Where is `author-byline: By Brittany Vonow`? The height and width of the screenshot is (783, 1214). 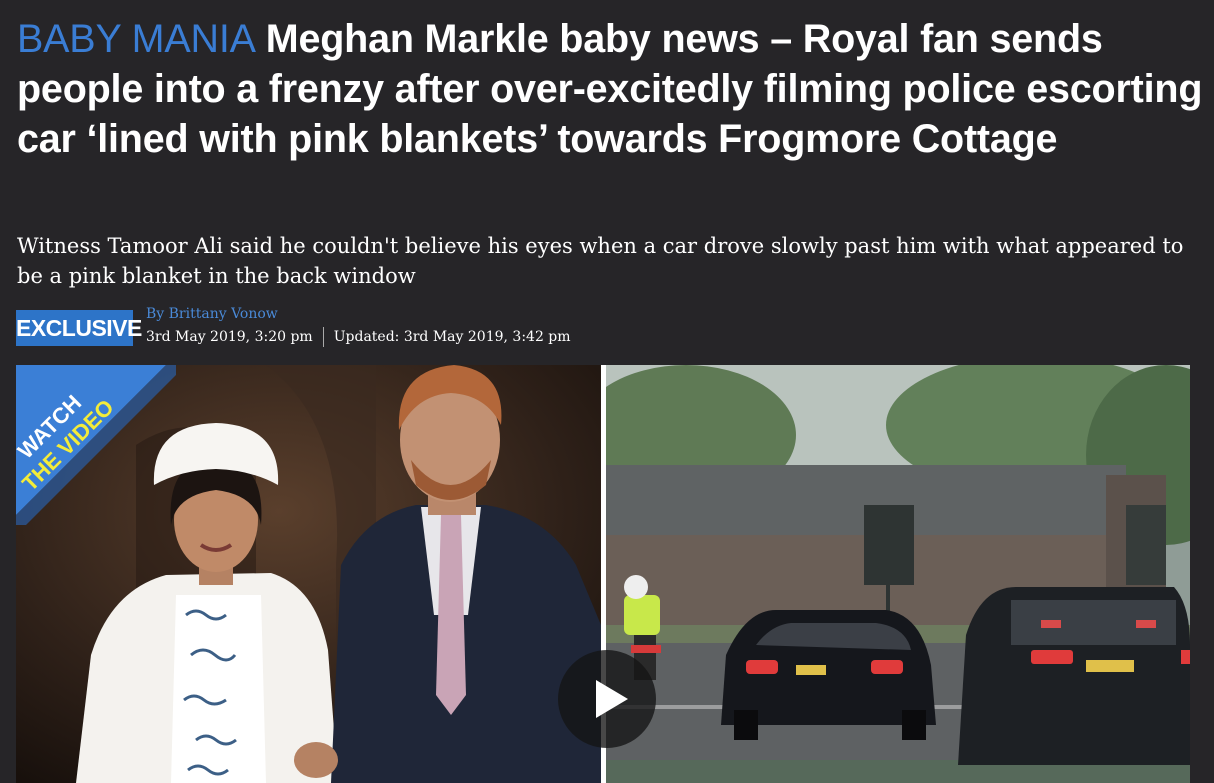 author-byline: By Brittany Vonow is located at coordinates (212, 314).